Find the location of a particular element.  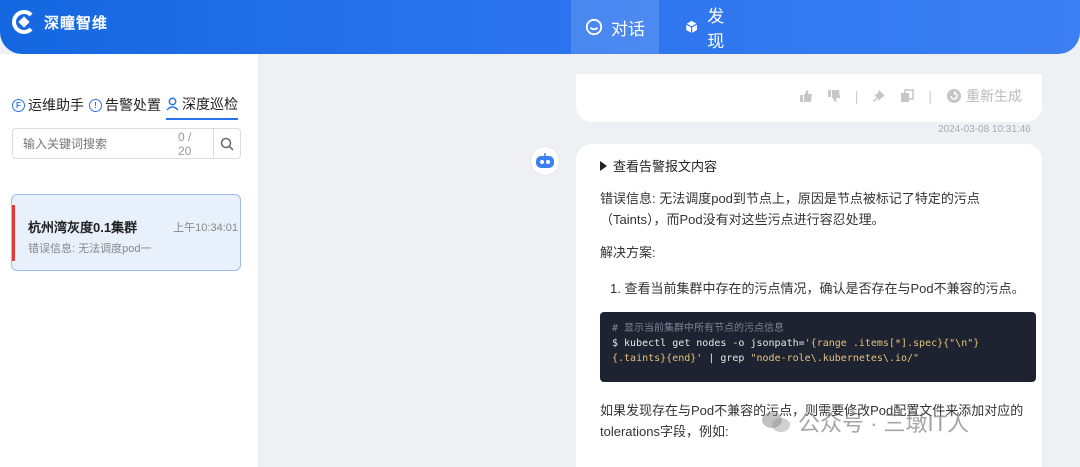

solution-heading: 解决方案: is located at coordinates (628, 252).